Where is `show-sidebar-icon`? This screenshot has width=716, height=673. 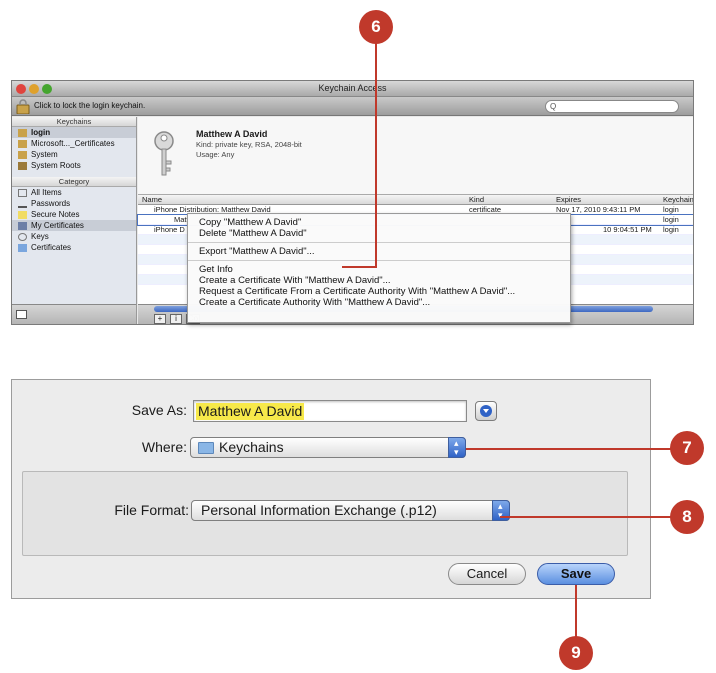 show-sidebar-icon is located at coordinates (21, 314).